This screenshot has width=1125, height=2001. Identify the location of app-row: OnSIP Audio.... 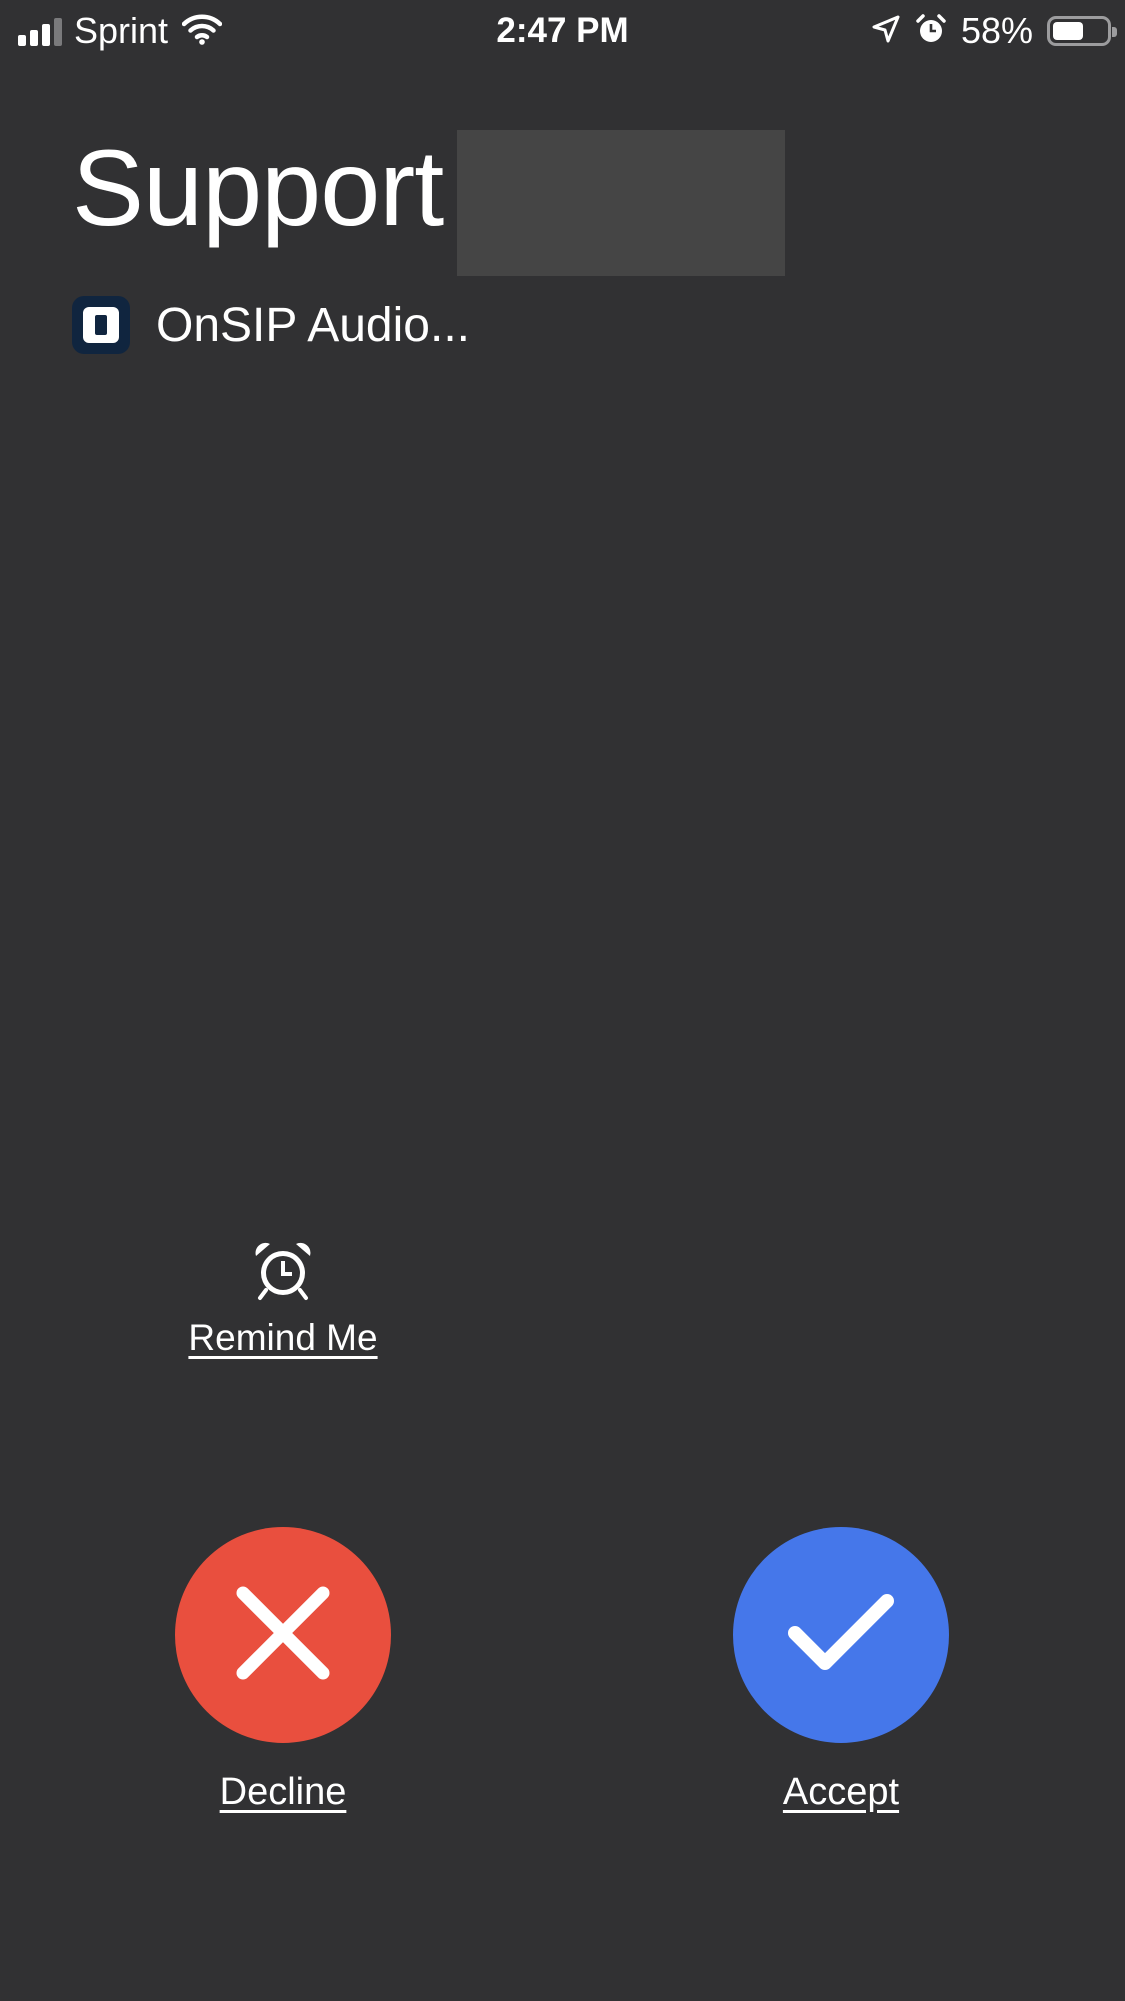
(271, 325).